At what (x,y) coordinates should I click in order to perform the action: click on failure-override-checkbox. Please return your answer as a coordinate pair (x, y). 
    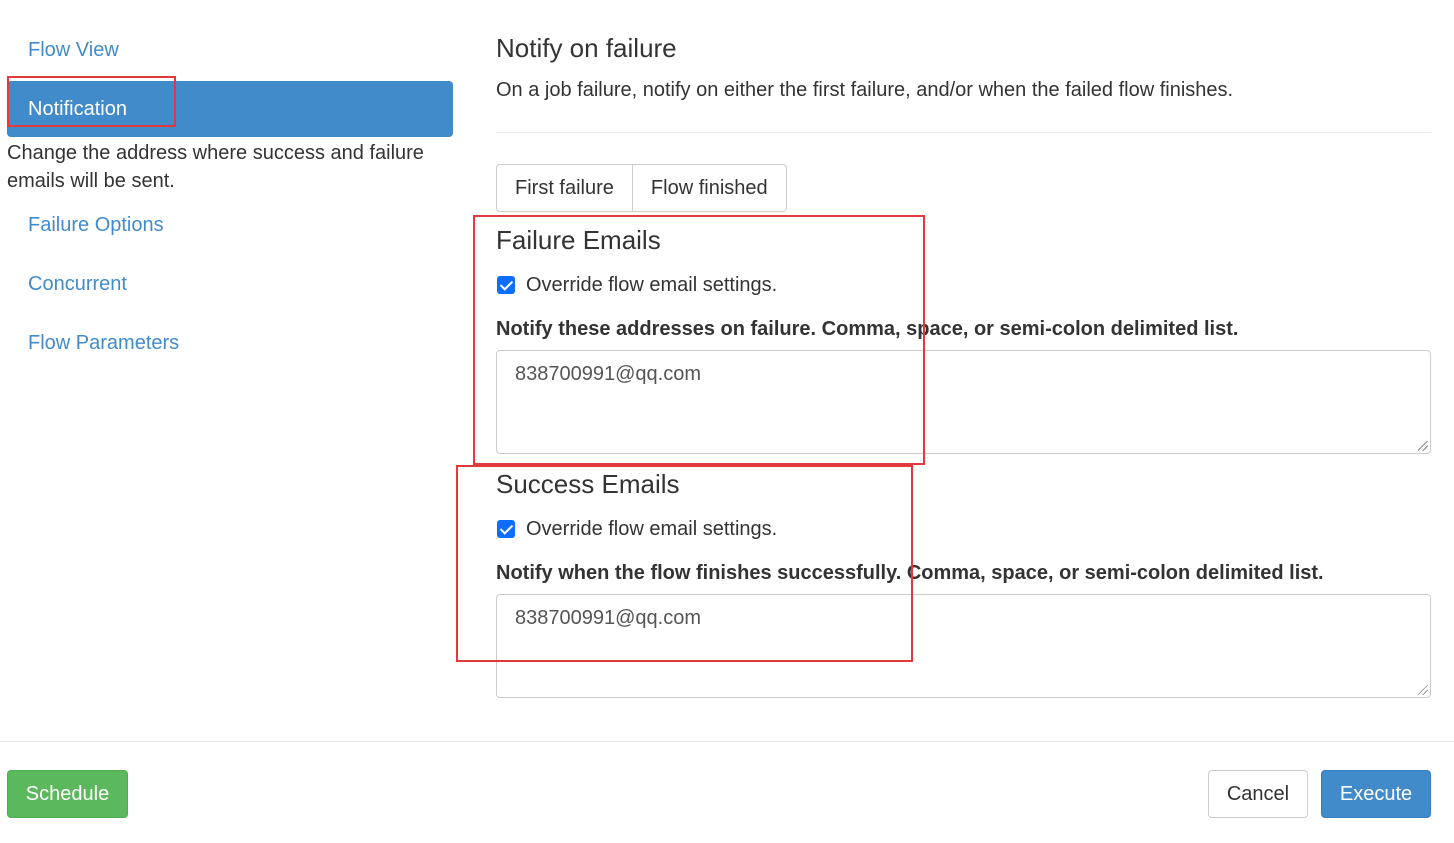
    Looking at the image, I should click on (506, 285).